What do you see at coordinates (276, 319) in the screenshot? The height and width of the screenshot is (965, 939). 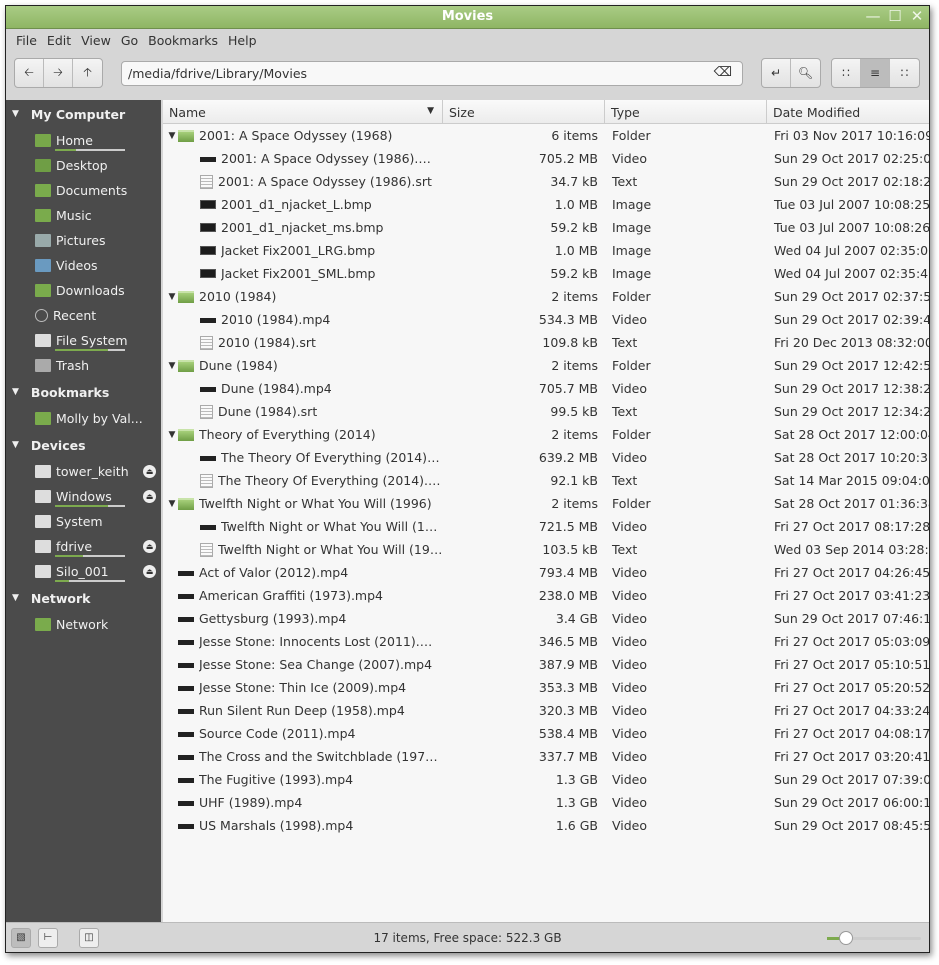 I see `file-name: 2010 (1984).mp4` at bounding box center [276, 319].